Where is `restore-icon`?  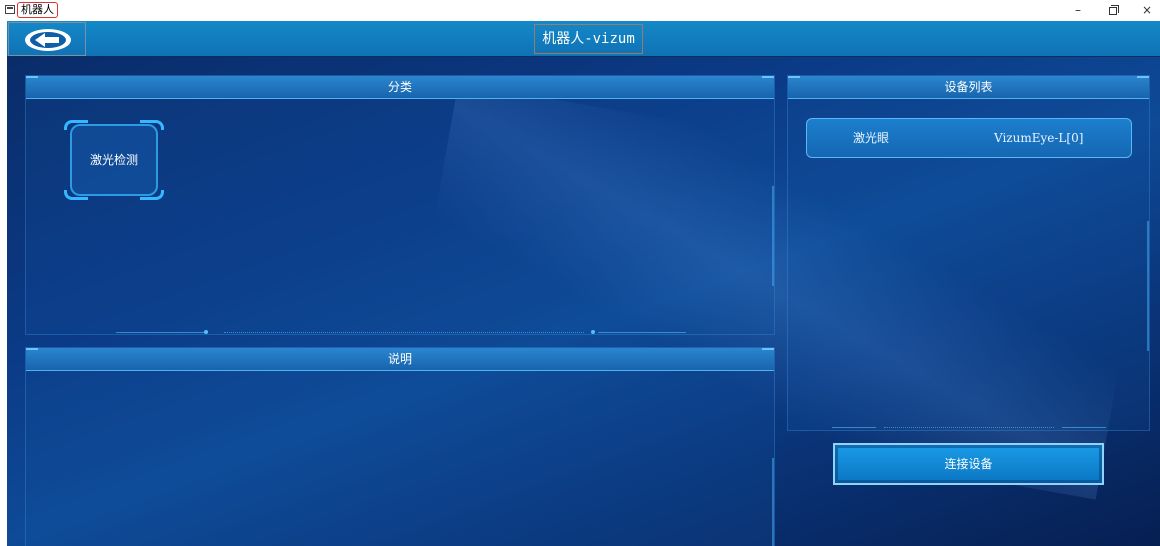
restore-icon is located at coordinates (1114, 10).